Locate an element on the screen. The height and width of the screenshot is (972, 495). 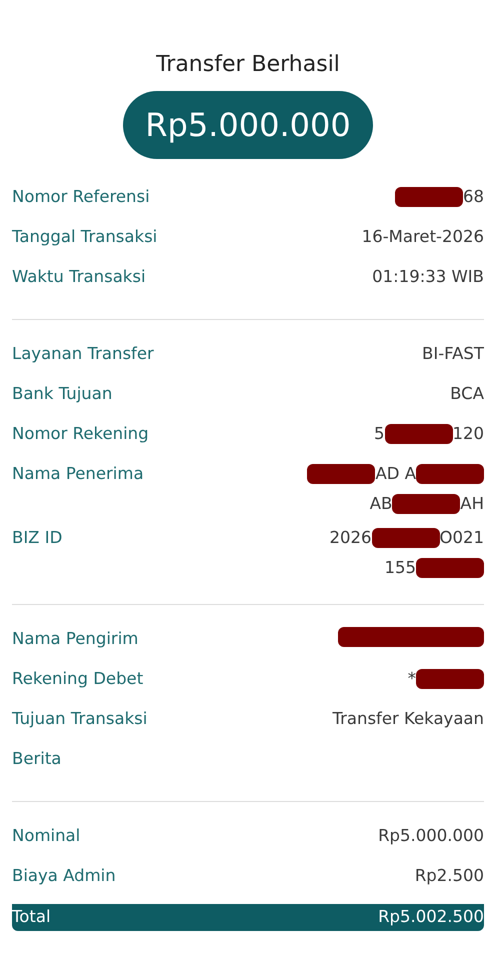
value-text: AB is located at coordinates (381, 504).